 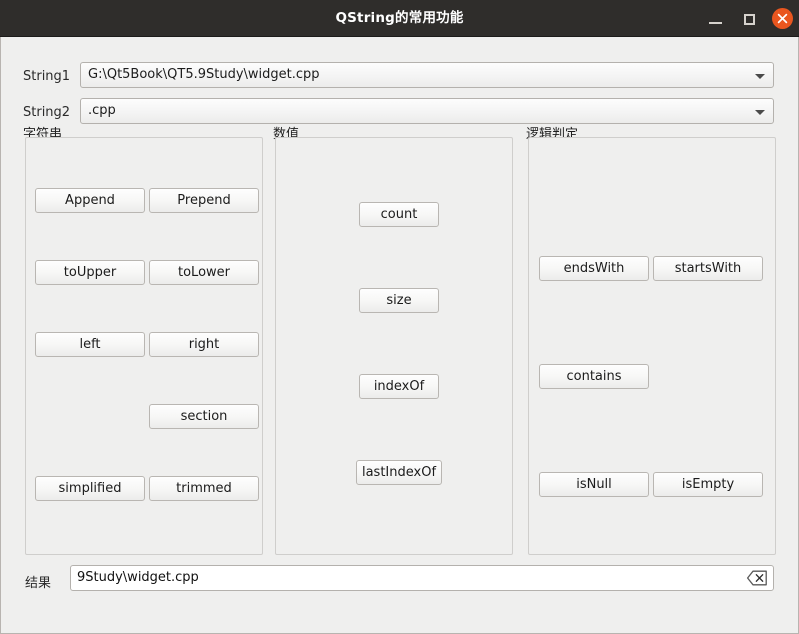 I want to click on maximize-button, so click(x=750, y=19).